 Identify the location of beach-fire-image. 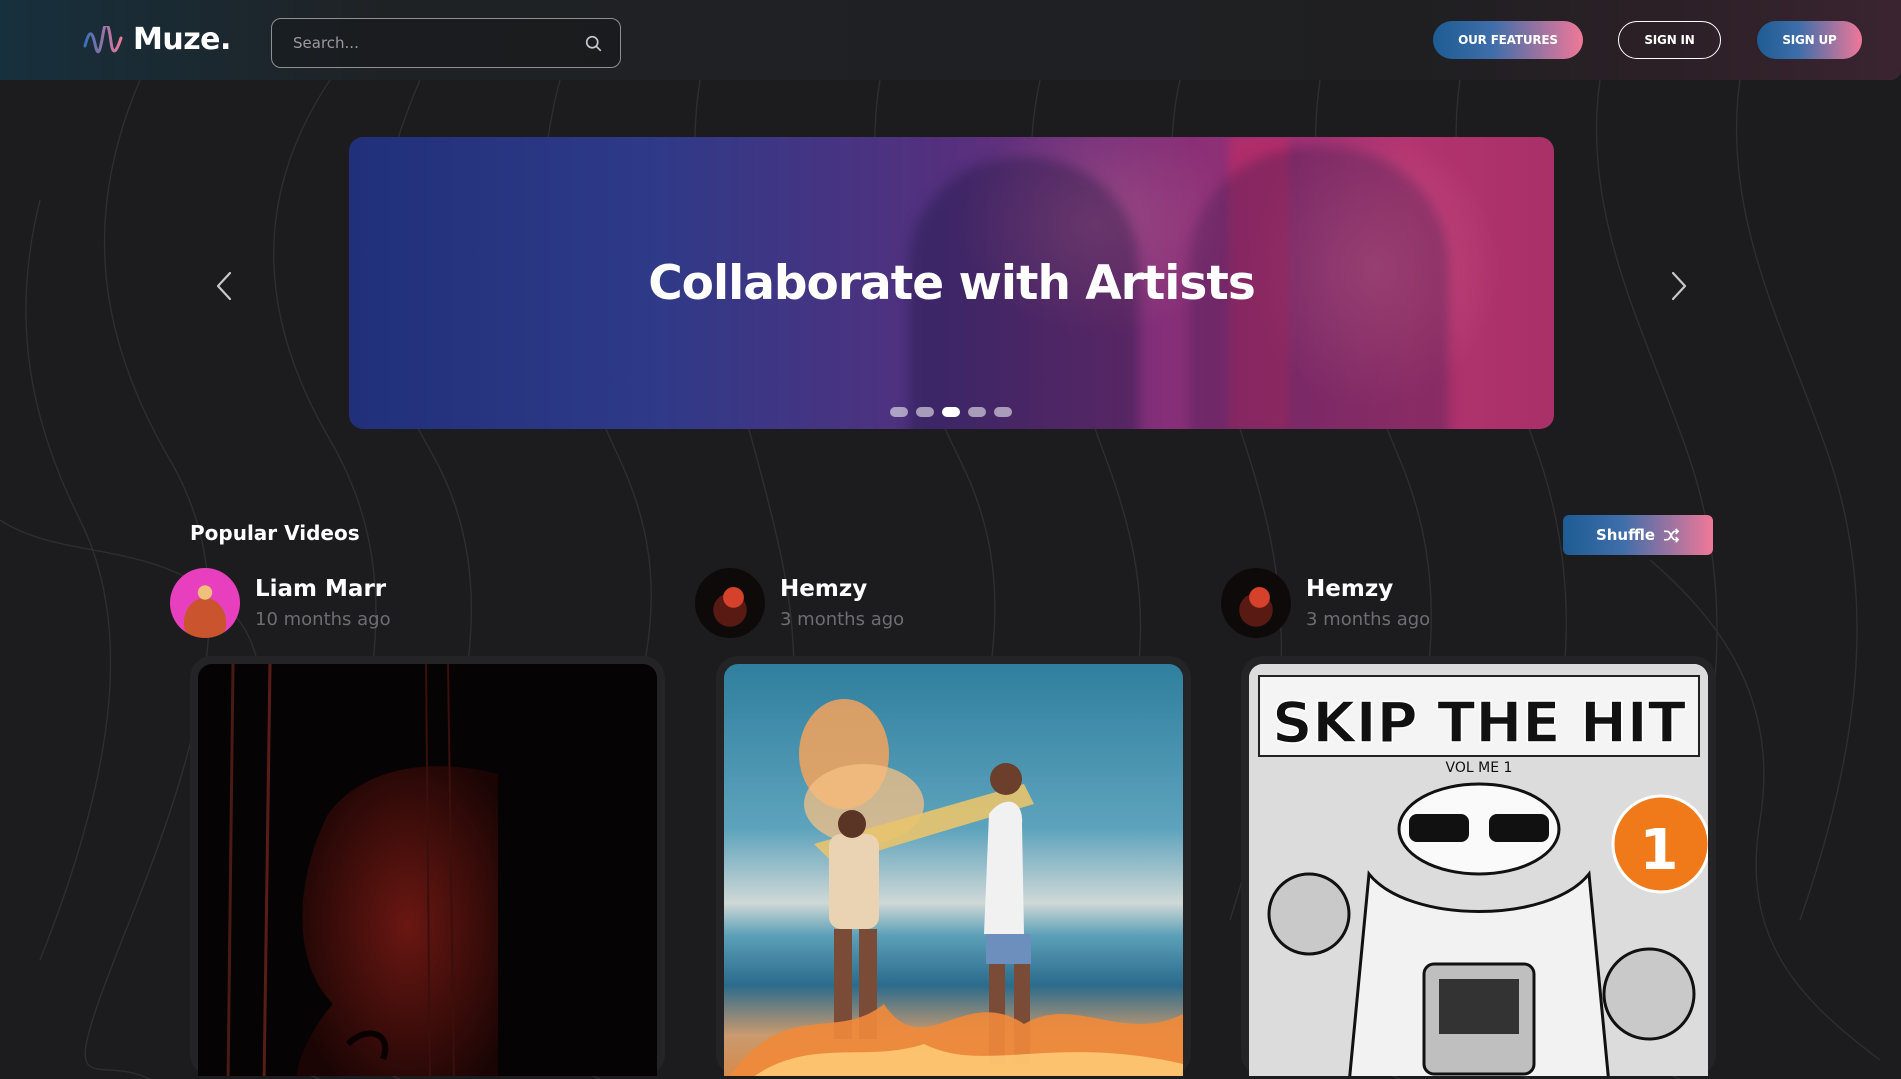
(956, 887).